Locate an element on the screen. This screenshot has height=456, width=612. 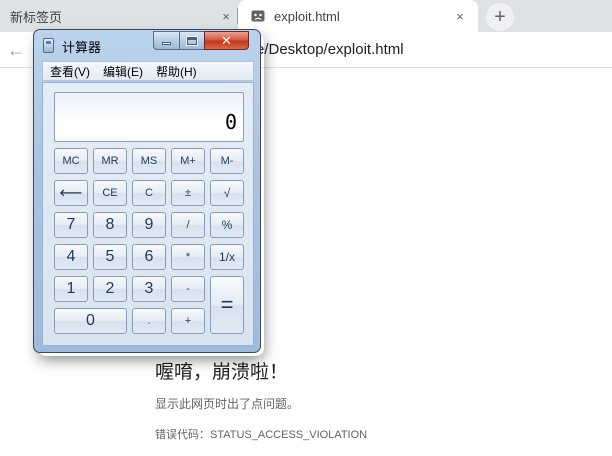
minimize-icon is located at coordinates (166, 43).